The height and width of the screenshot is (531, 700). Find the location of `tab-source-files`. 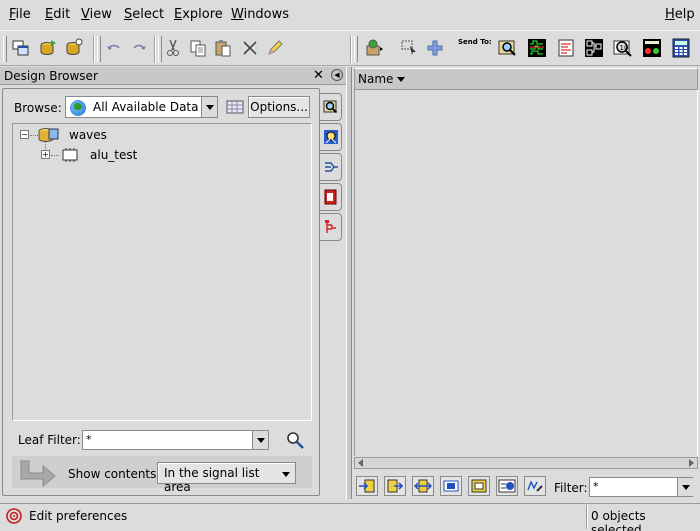

tab-source-files is located at coordinates (331, 197).